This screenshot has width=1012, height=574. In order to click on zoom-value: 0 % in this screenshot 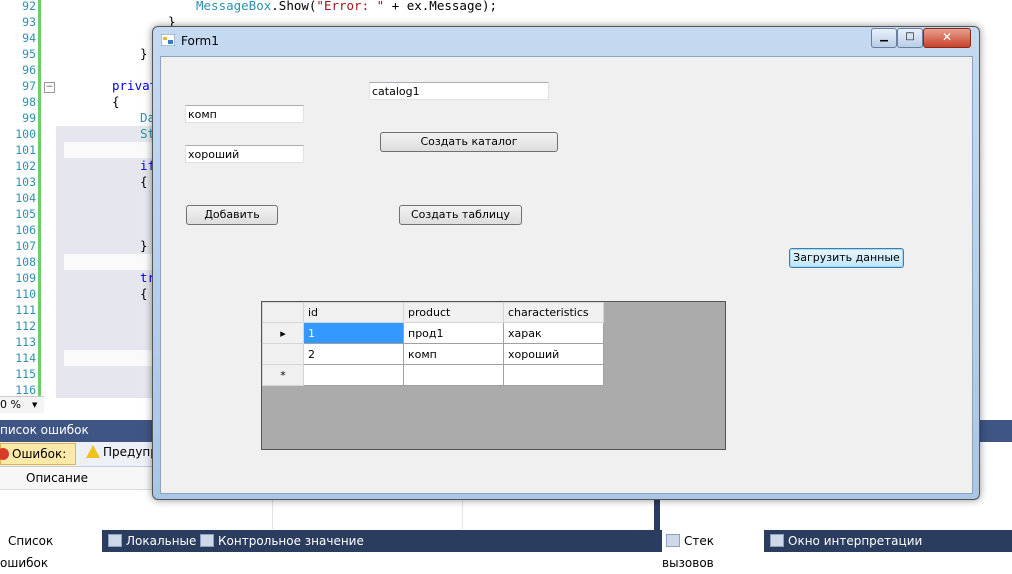, I will do `click(10, 404)`.